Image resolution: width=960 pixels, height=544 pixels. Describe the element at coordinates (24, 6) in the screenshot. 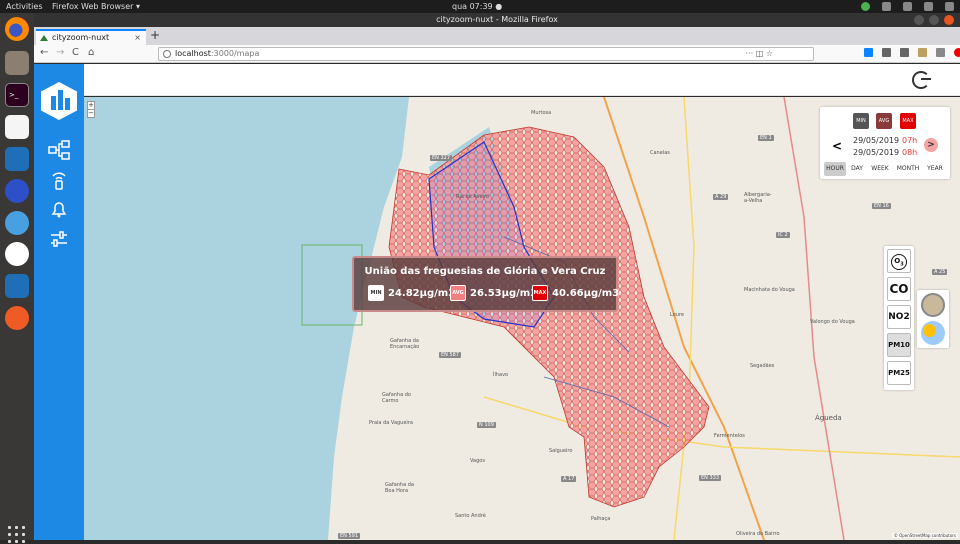

I see `activities-button: Activities` at that location.